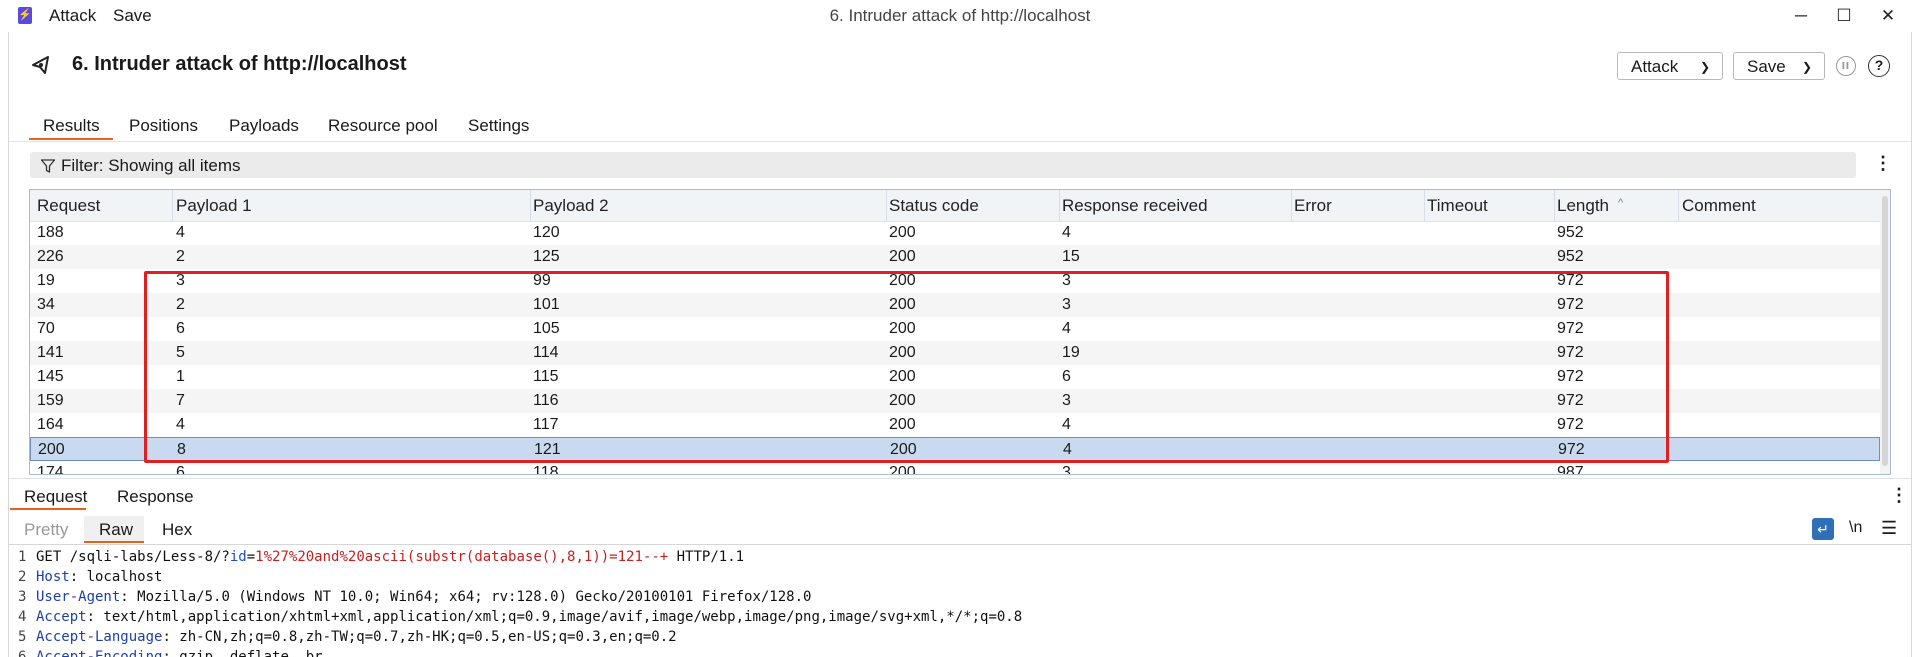  Describe the element at coordinates (214, 206) in the screenshot. I see `column-header-payload-1: Payload 1` at that location.